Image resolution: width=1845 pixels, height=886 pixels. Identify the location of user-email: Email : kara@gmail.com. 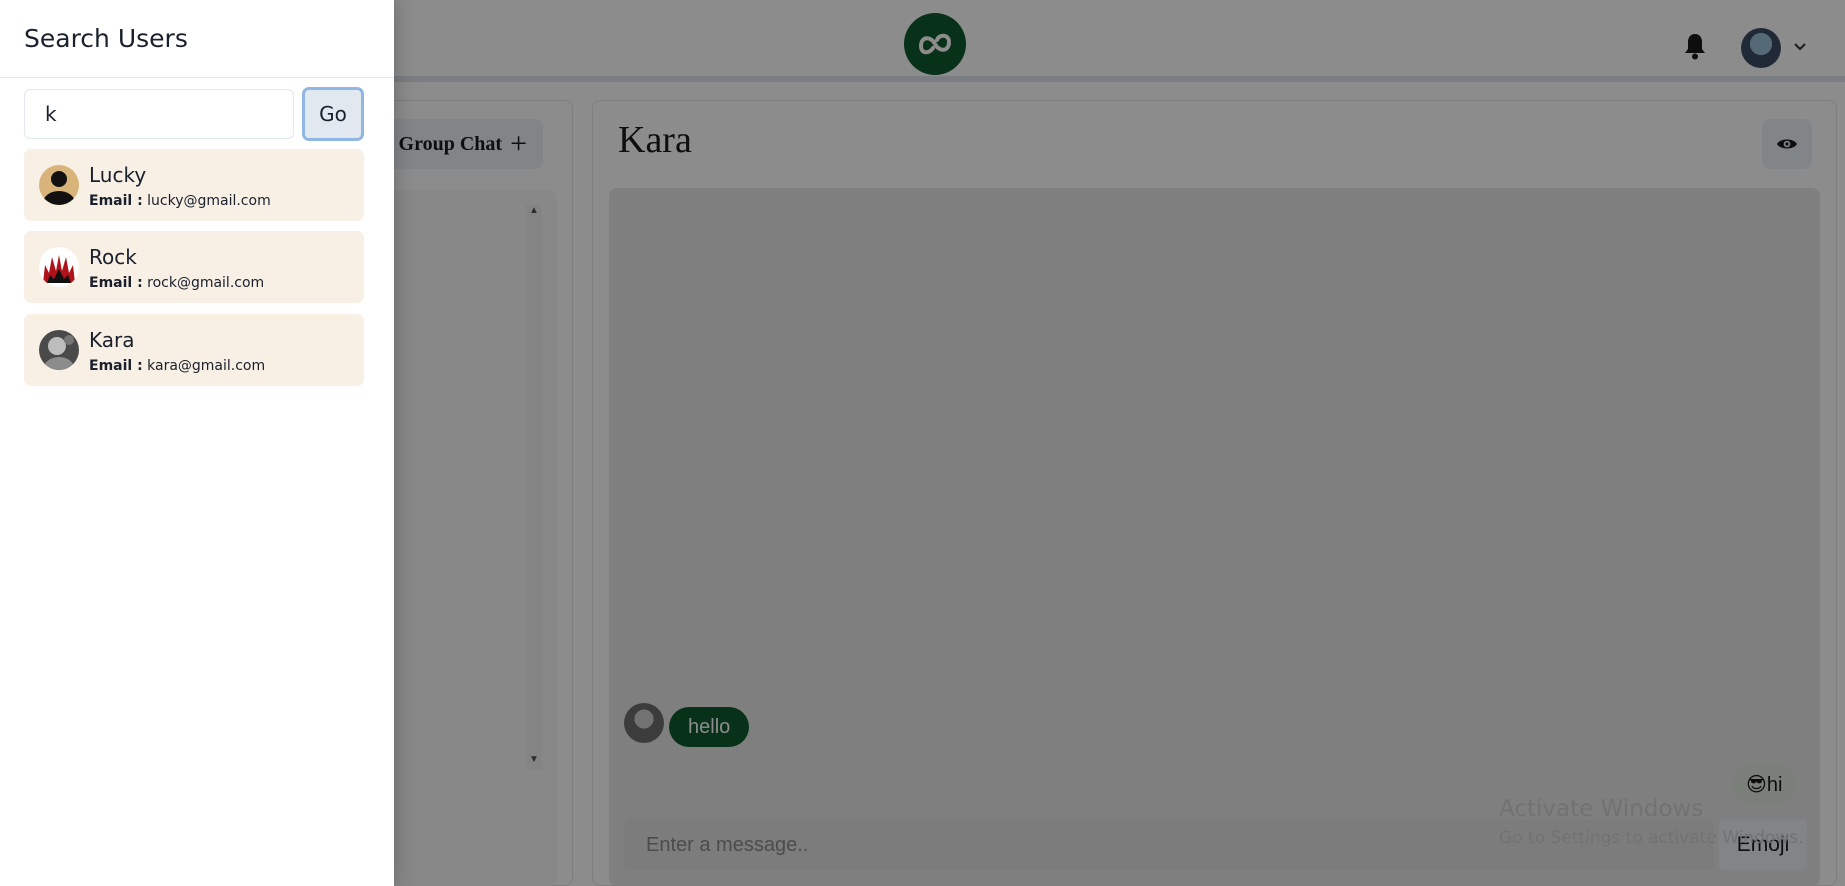
(177, 366).